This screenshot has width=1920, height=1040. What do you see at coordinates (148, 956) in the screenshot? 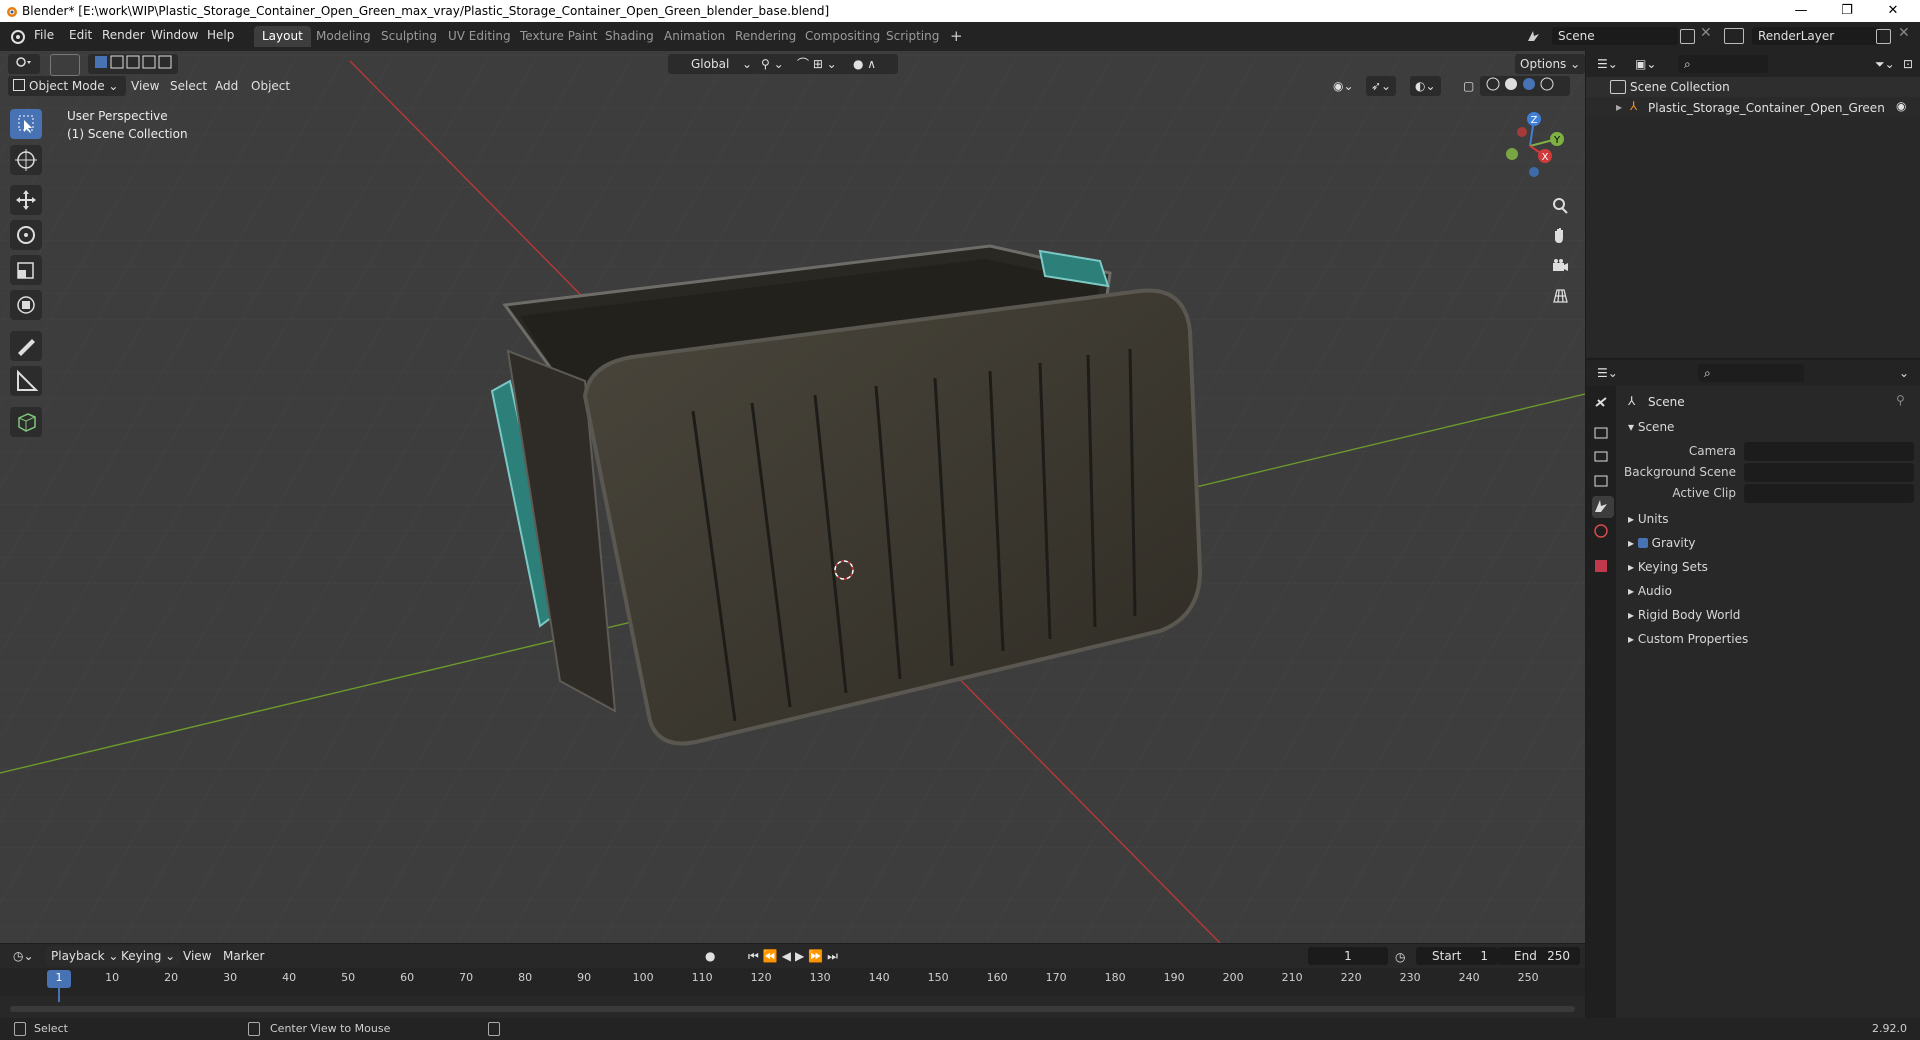
I see `timeline-menu-keying: Keying ⌄` at bounding box center [148, 956].